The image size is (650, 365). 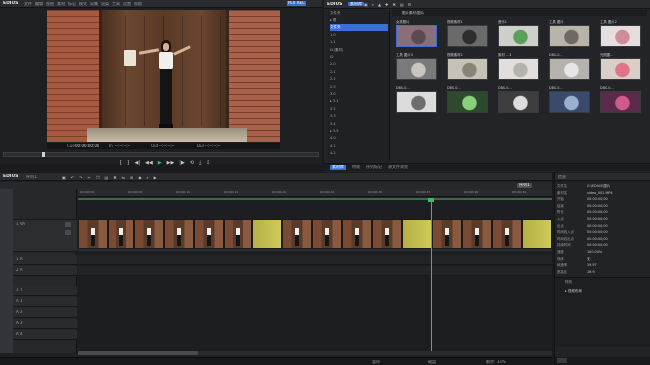 I want to click on tab-markers: 序列标记, so click(x=374, y=167).